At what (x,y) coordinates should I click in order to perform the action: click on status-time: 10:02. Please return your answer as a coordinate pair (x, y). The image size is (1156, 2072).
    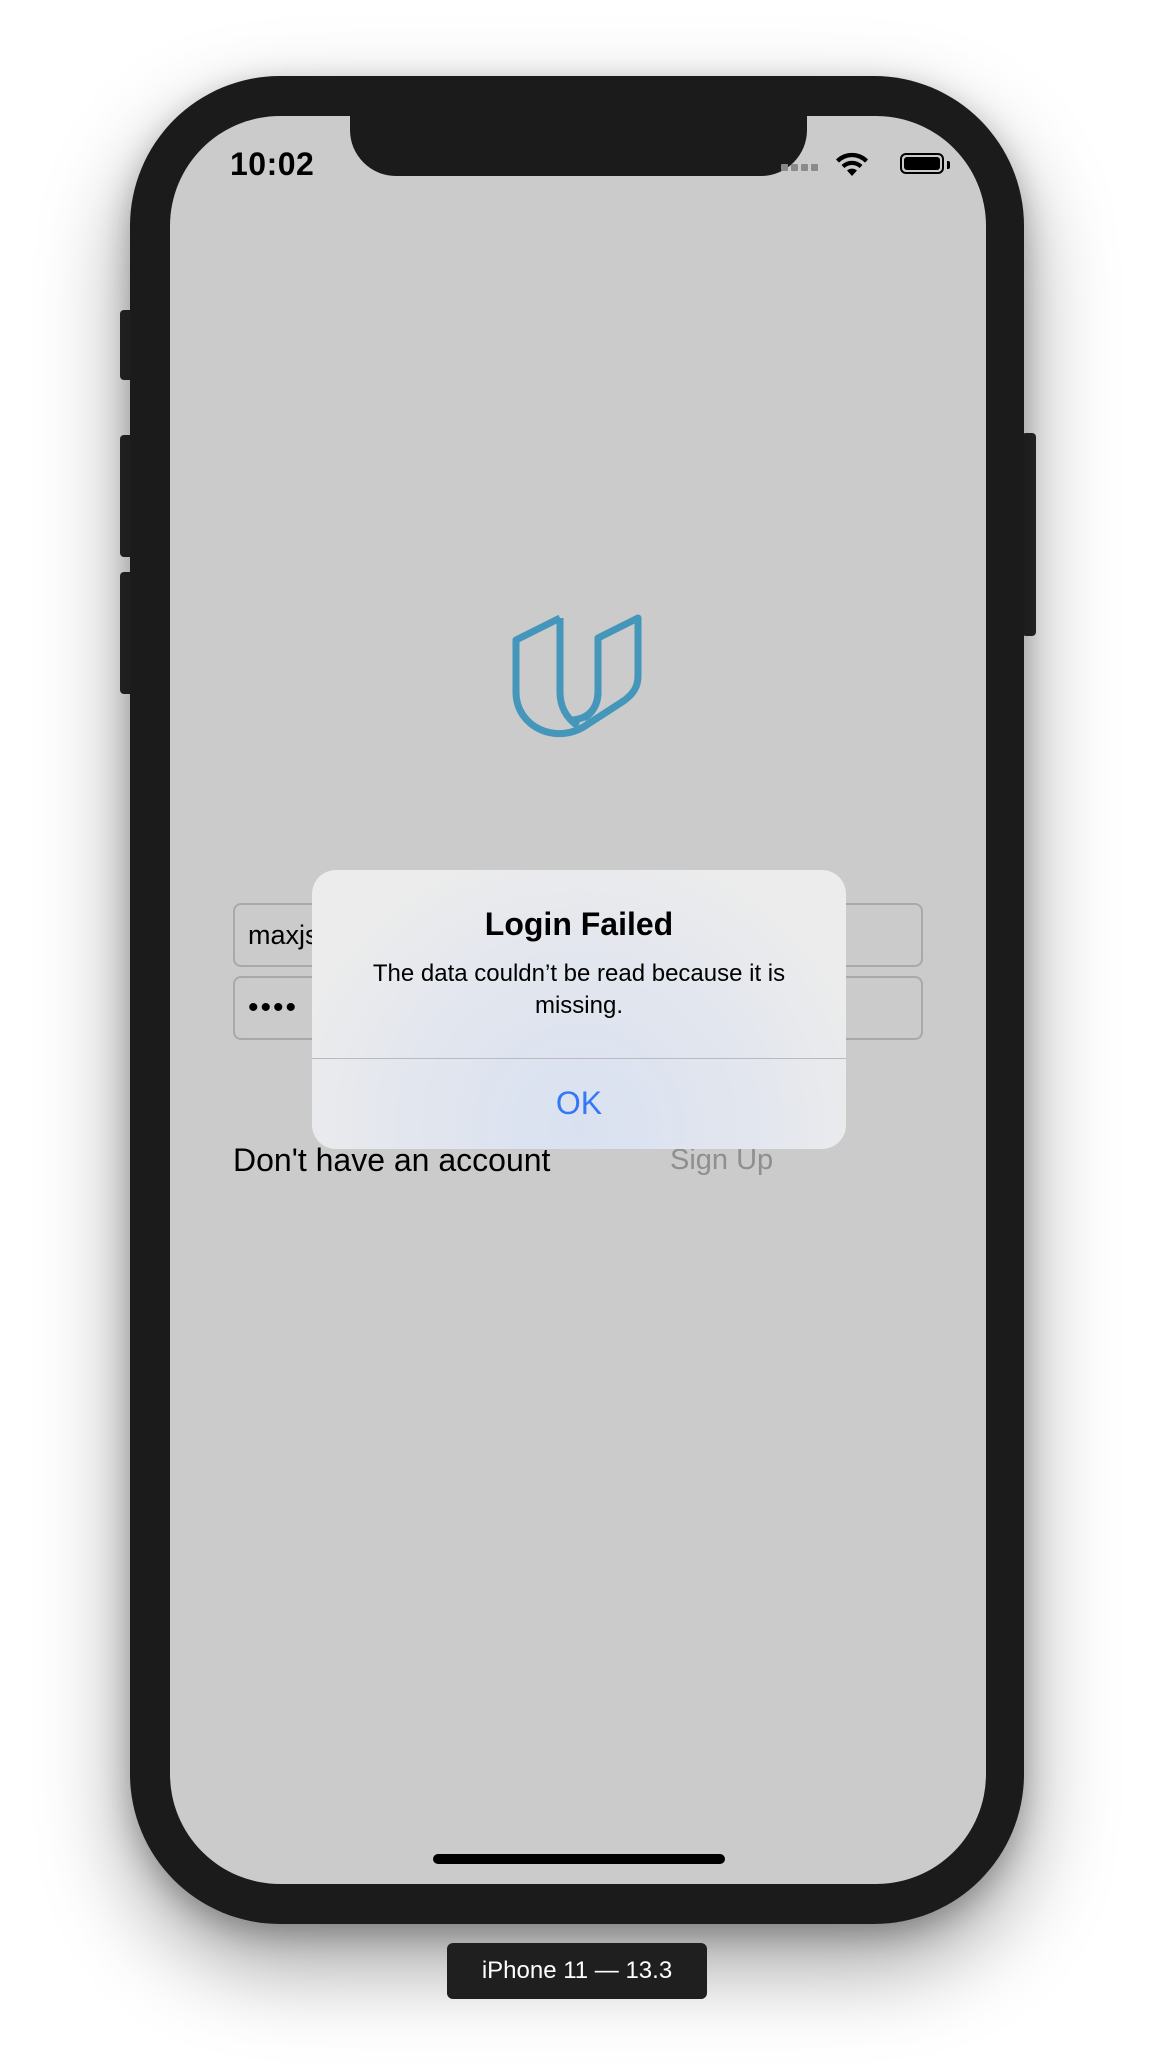
    Looking at the image, I should click on (272, 164).